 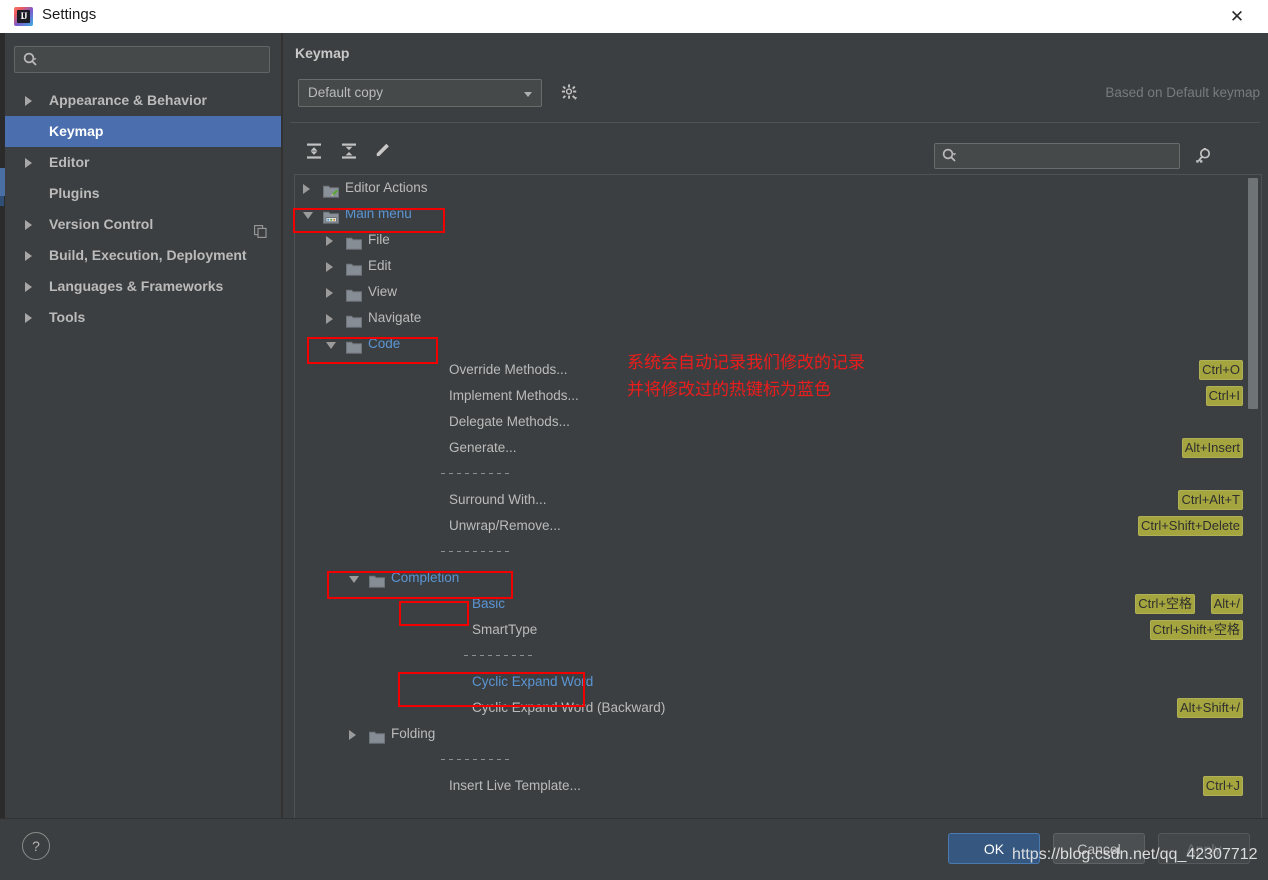 I want to click on edit-pencil-icon, so click(x=382, y=151).